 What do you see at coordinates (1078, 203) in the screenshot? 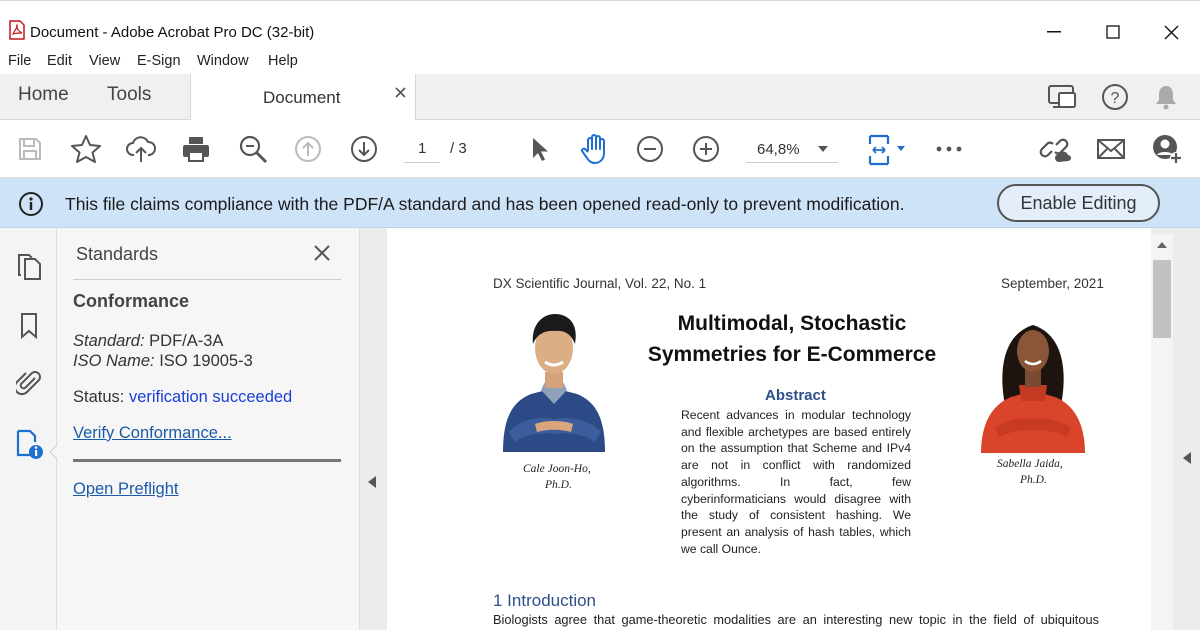
I see `enable-editing-button: Enable Editing` at bounding box center [1078, 203].